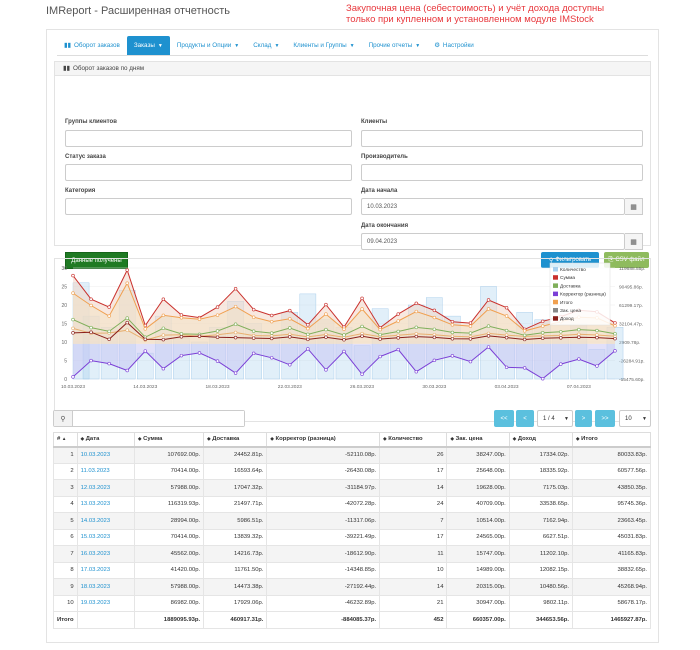 This screenshot has width=700, height=650. I want to click on cell-date: 16.03.2023, so click(105, 554).